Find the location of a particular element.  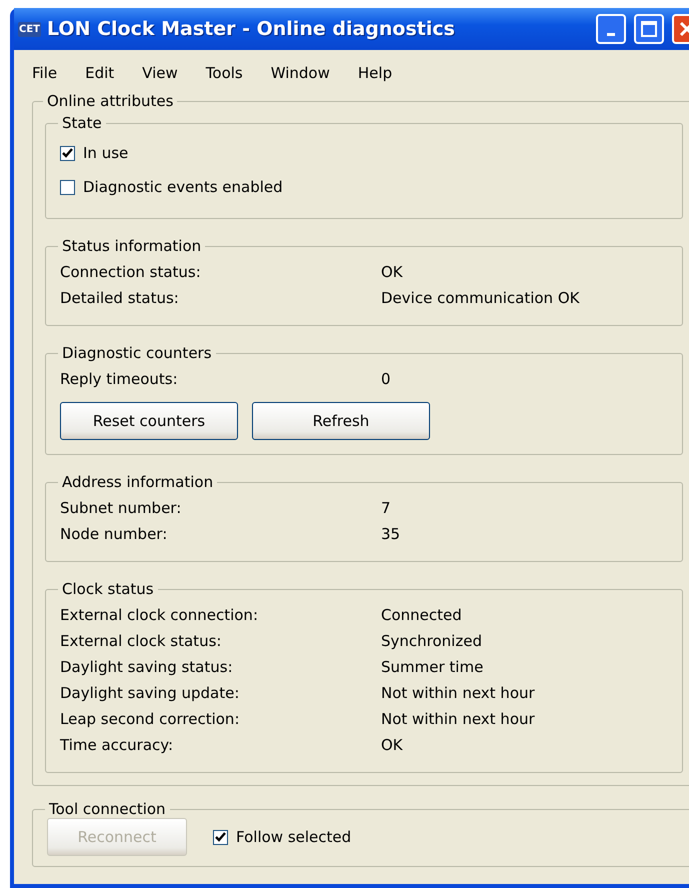

field-label: Reply timeouts: is located at coordinates (119, 379).